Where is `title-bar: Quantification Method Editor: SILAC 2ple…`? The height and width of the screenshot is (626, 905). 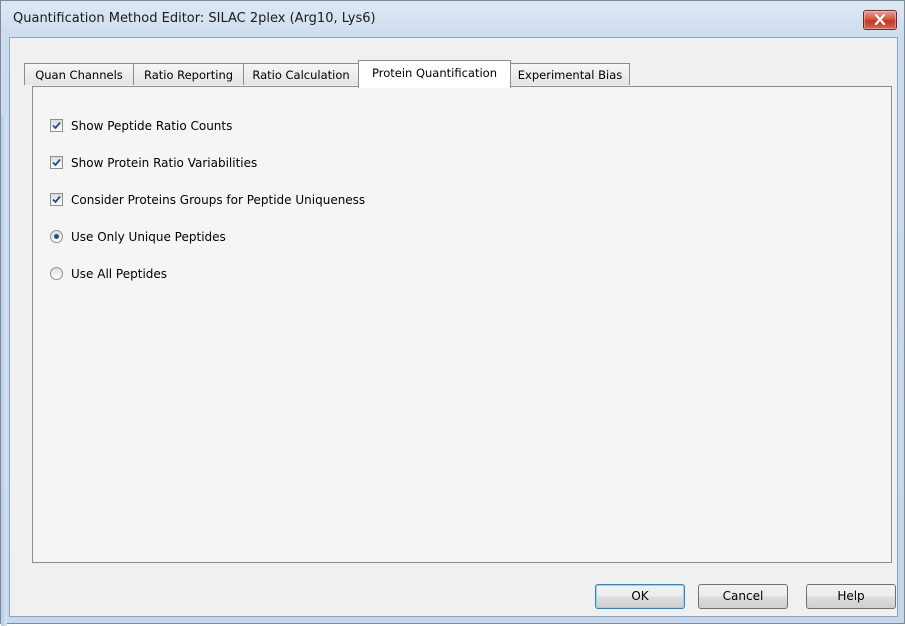 title-bar: Quantification Method Editor: SILAC 2ple… is located at coordinates (452, 19).